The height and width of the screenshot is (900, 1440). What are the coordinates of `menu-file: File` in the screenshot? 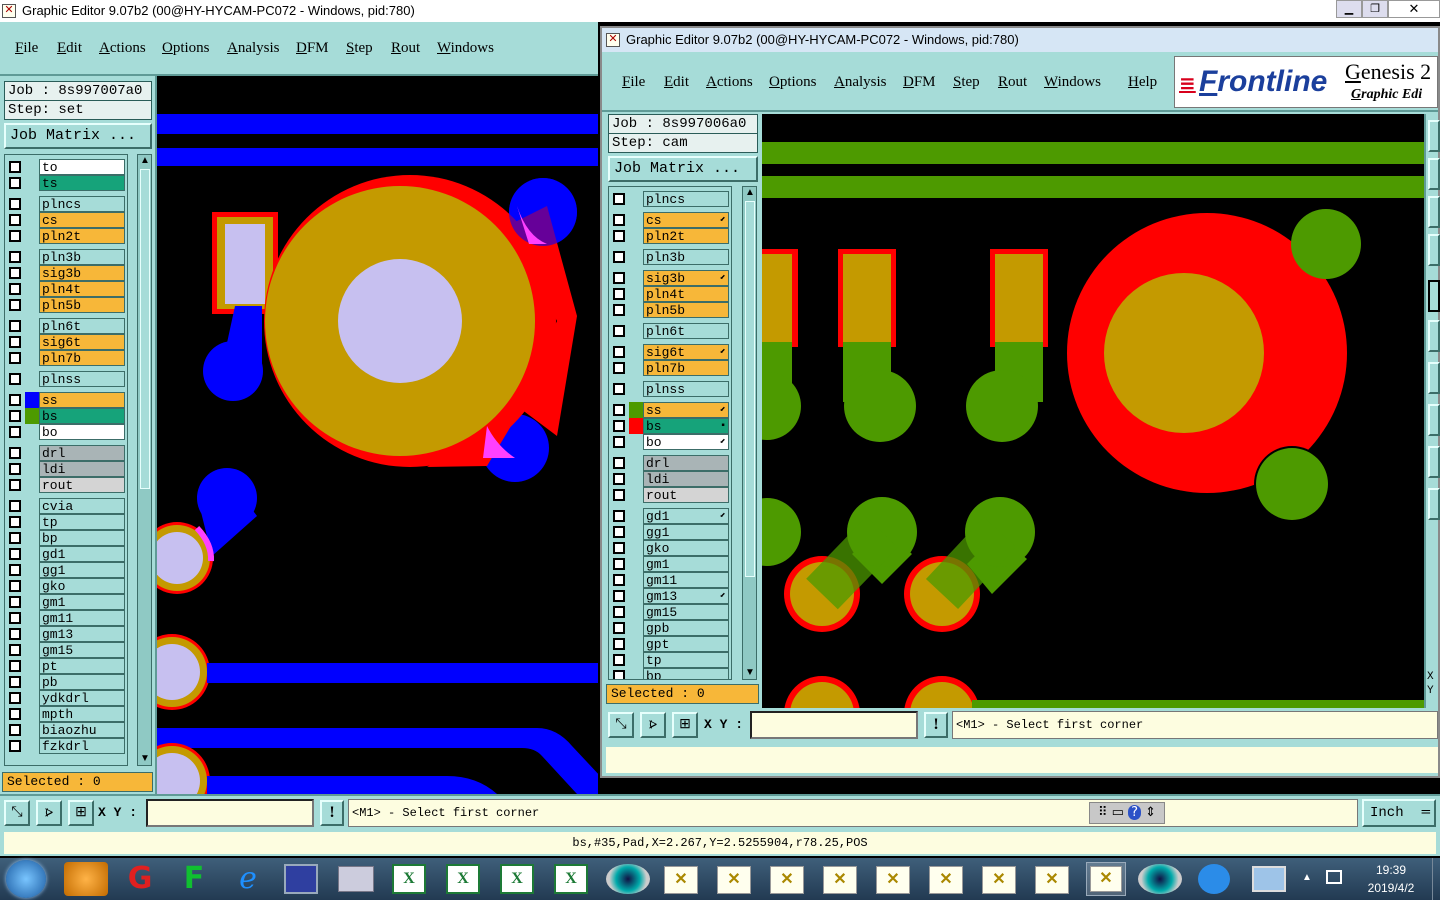 It's located at (633, 82).